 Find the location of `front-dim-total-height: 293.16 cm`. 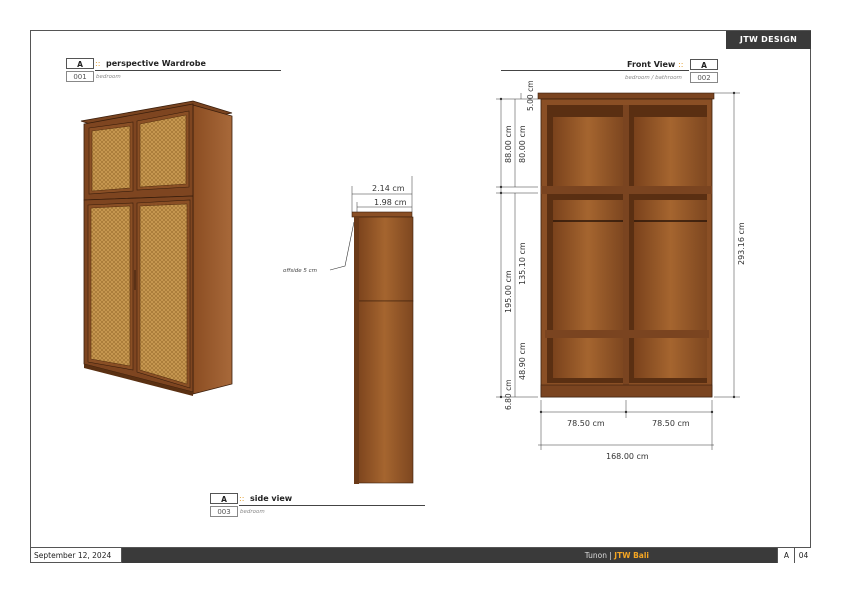

front-dim-total-height: 293.16 cm is located at coordinates (741, 243).